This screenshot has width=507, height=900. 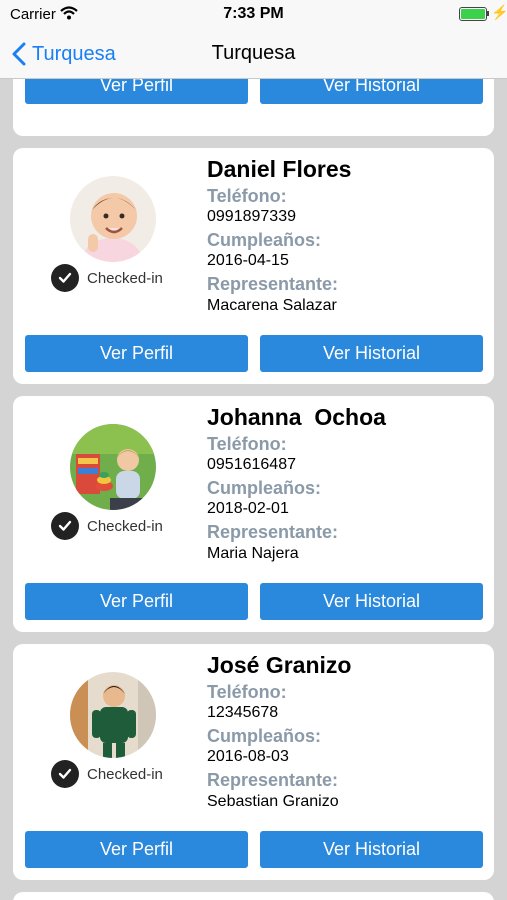 What do you see at coordinates (248, 260) in the screenshot?
I see `birthday-value: 2016-04-15` at bounding box center [248, 260].